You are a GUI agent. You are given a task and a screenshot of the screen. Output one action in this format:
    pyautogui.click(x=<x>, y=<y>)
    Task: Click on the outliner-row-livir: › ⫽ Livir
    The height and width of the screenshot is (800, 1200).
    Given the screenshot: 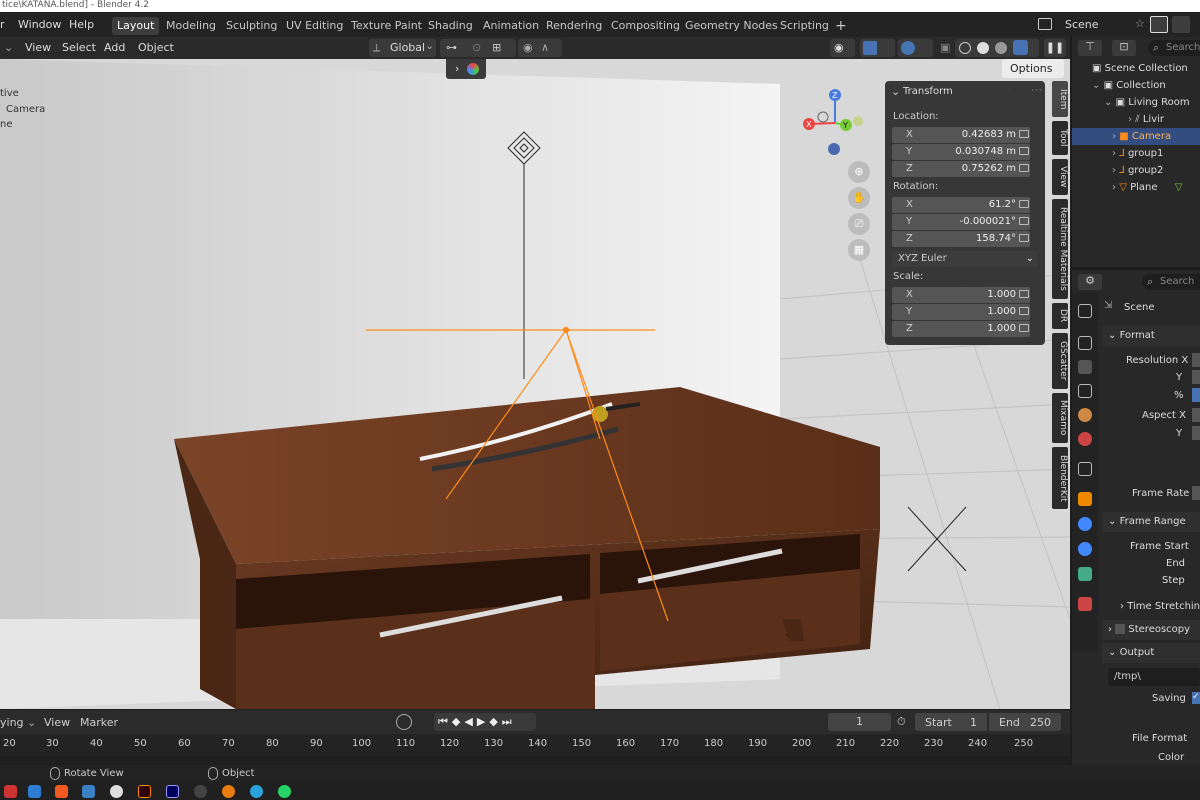 What is the action you would take?
    pyautogui.click(x=1136, y=119)
    